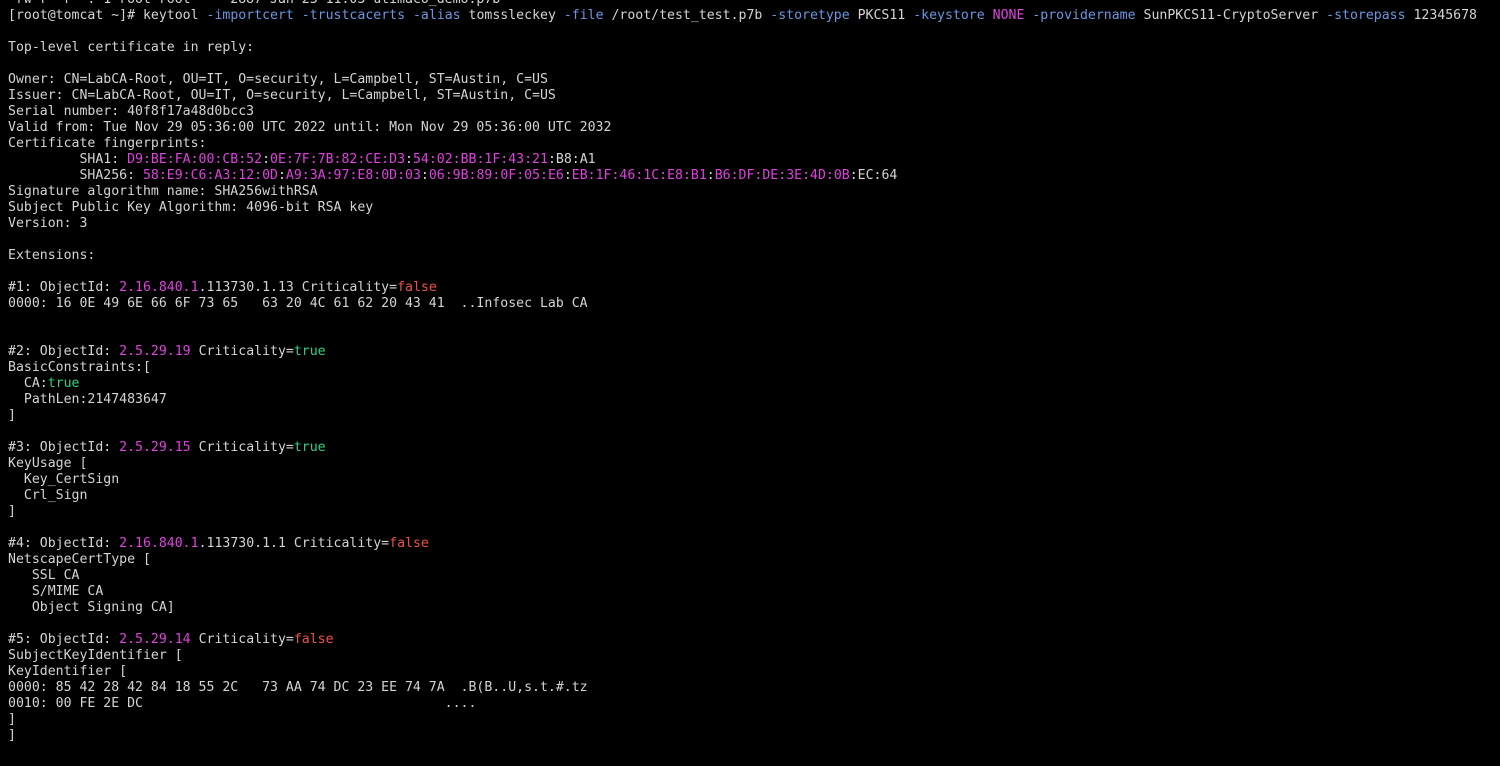 The width and height of the screenshot is (1500, 766). Describe the element at coordinates (131, 47) in the screenshot. I see `terminal-text: Top-level certificate in reply:` at that location.